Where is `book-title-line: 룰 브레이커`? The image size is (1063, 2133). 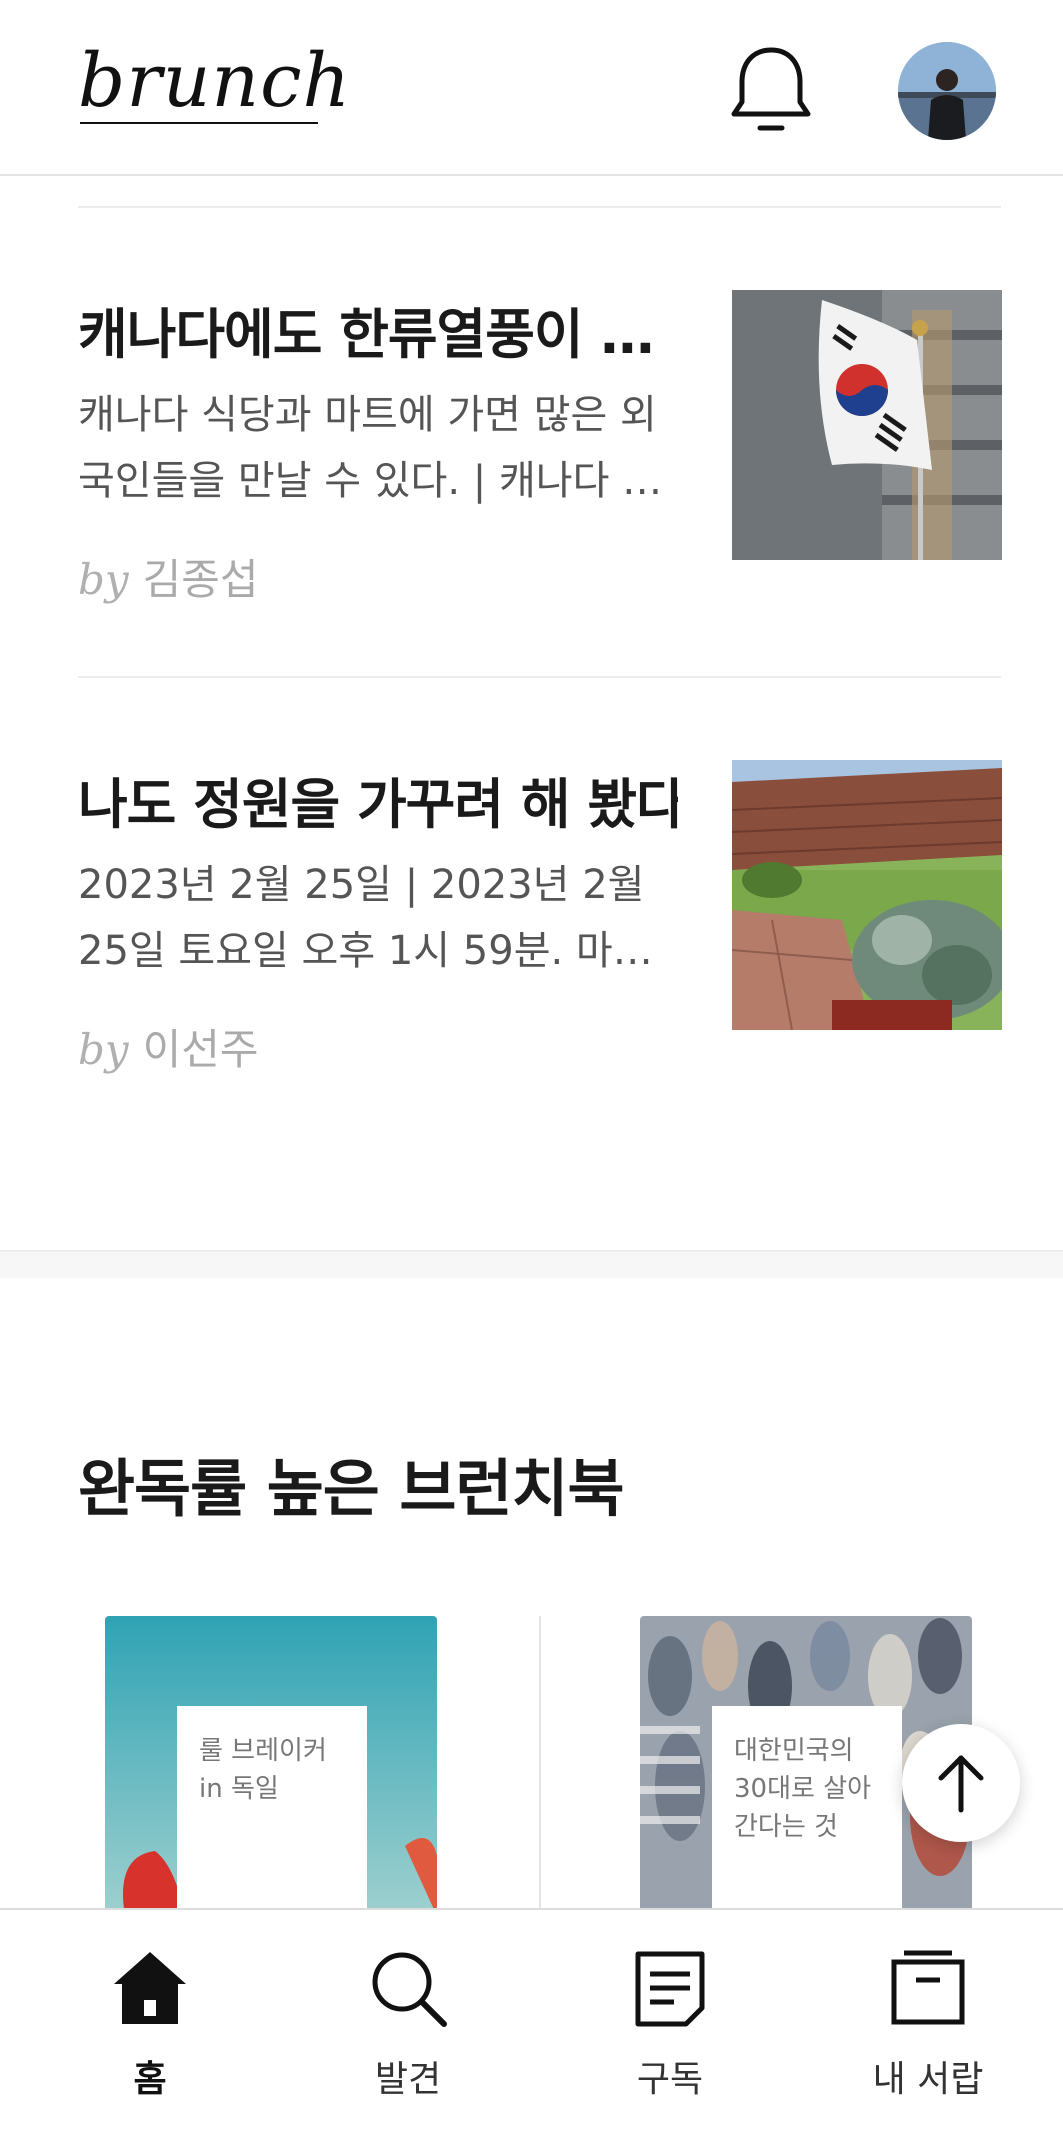
book-title-line: 룰 브레이커 is located at coordinates (263, 1751).